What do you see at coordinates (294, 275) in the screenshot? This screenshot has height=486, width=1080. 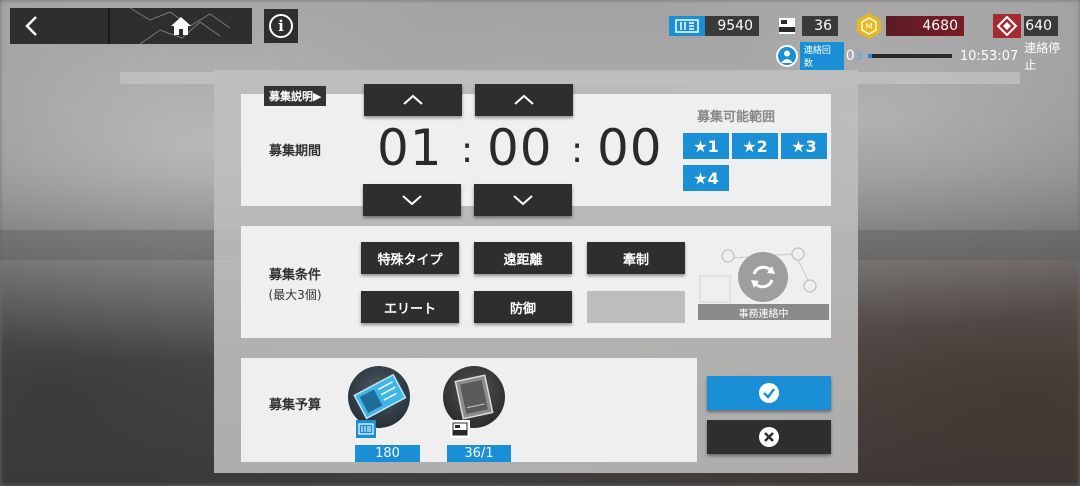 I see `recruit-tags-label-line1: 募集条件` at bounding box center [294, 275].